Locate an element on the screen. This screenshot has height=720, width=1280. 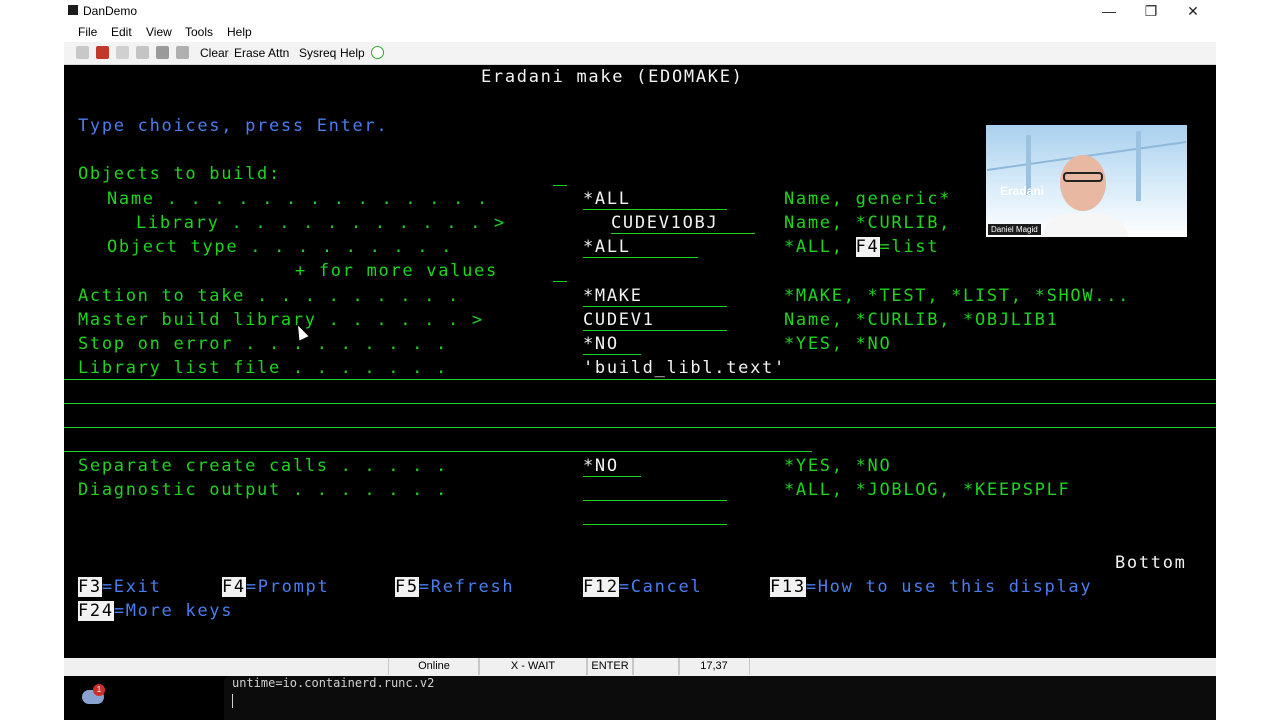
separate-create-field: *NO is located at coordinates (601, 466).